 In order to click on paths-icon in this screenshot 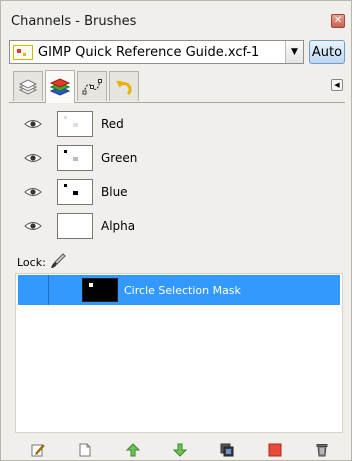, I will do `click(92, 86)`.